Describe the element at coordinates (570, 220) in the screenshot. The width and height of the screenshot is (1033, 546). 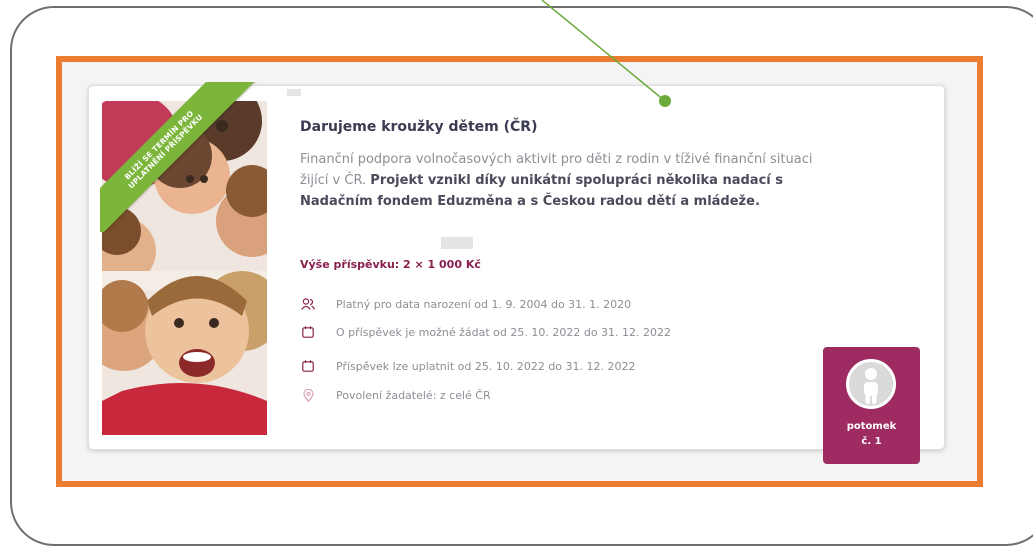
I see `description-fade` at that location.